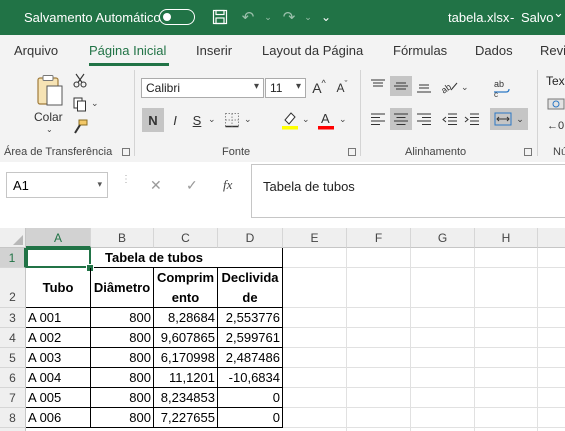 The height and width of the screenshot is (431, 565). What do you see at coordinates (13, 318) in the screenshot?
I see `row-header-3: 3` at bounding box center [13, 318].